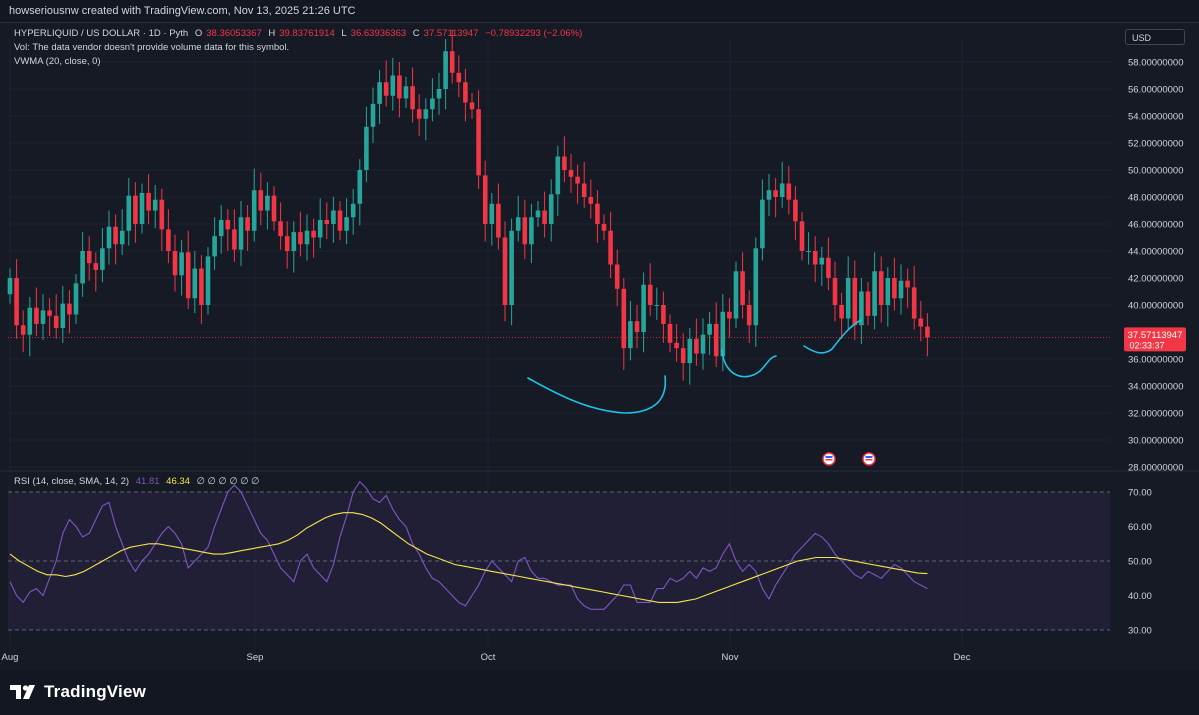 The height and width of the screenshot is (715, 1199). Describe the element at coordinates (1155, 441) in the screenshot. I see `price-axis-label: 30.00000000` at that location.